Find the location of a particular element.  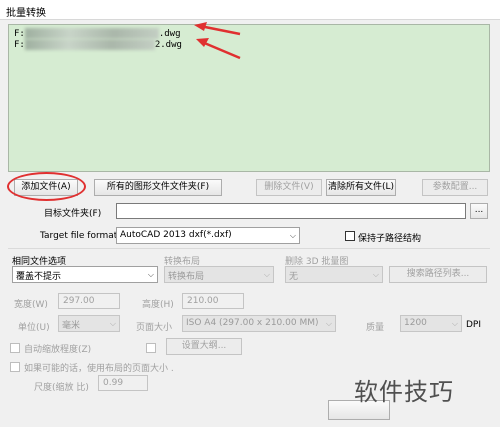

annotation-circle-icon is located at coordinates (46, 186).